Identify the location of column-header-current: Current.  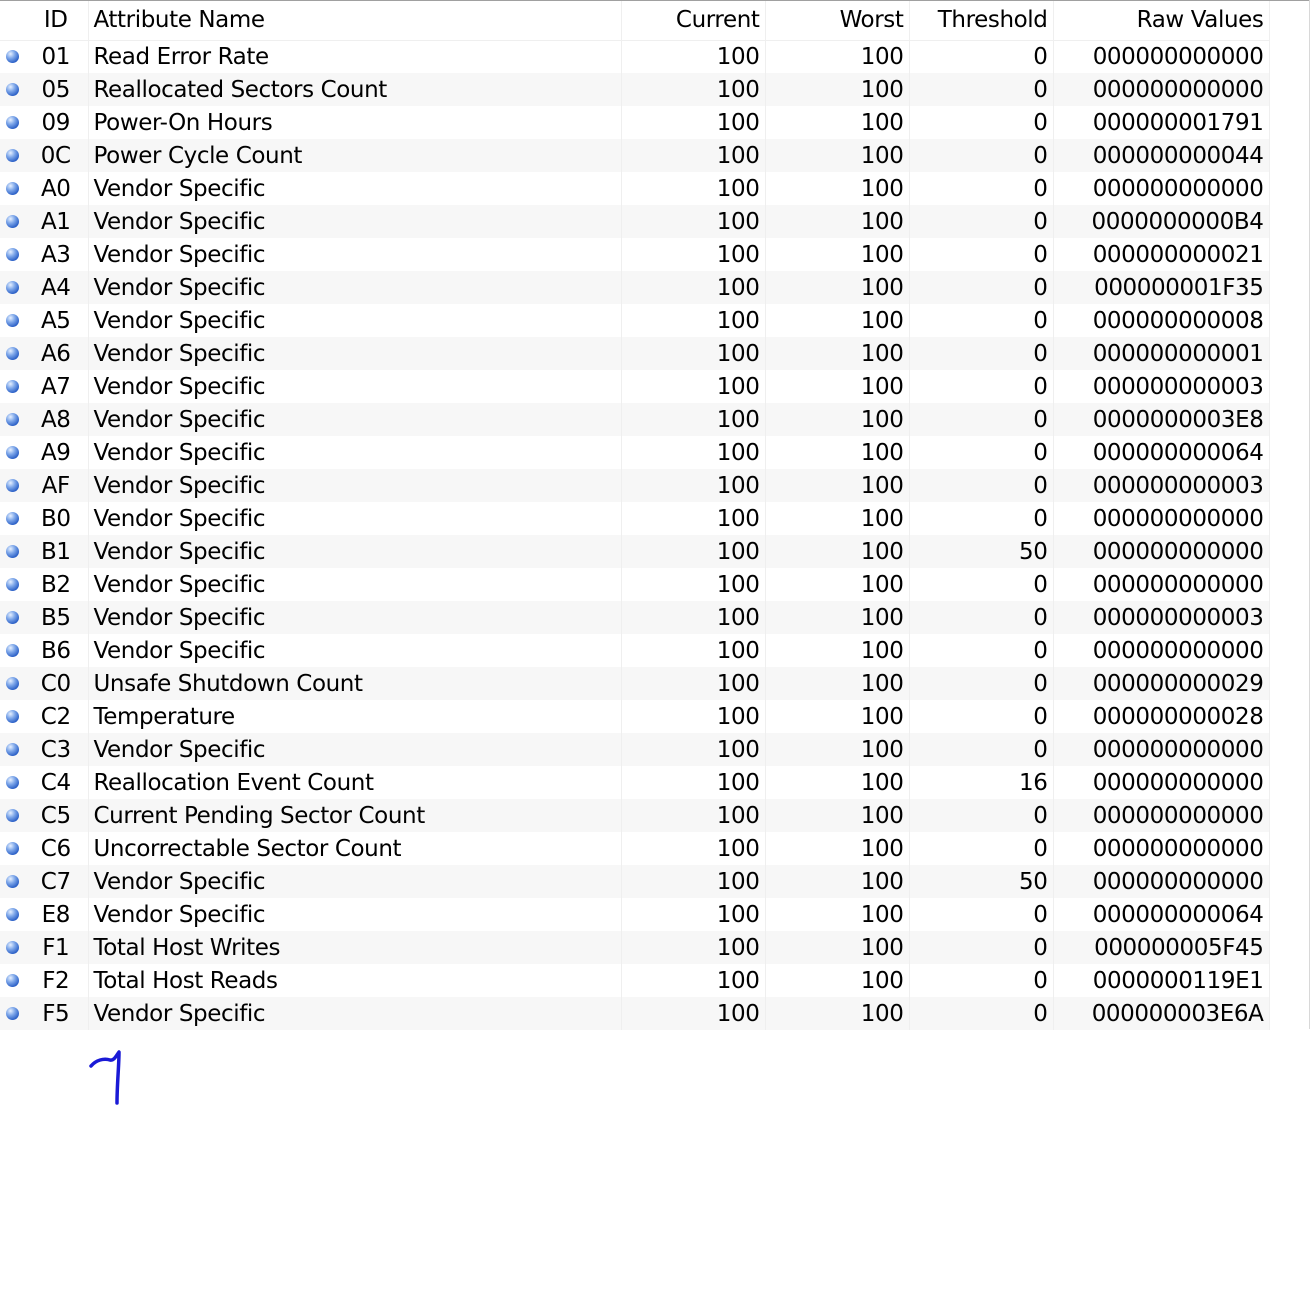
(693, 21).